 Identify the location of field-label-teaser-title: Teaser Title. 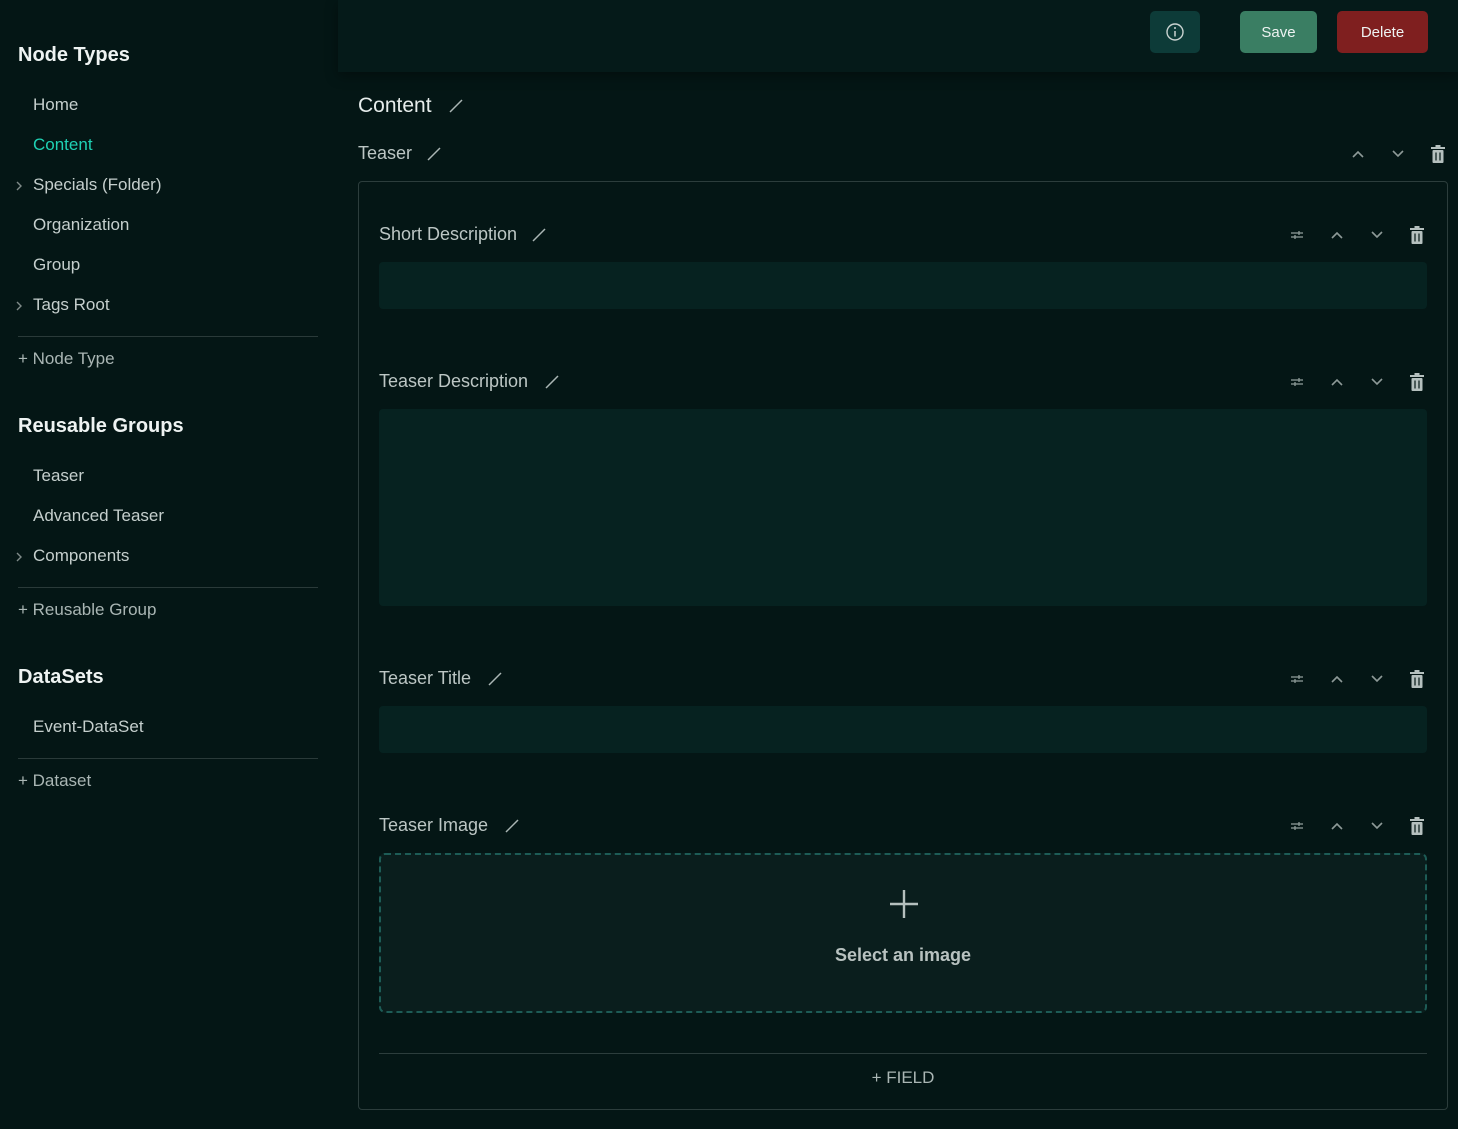
(441, 678).